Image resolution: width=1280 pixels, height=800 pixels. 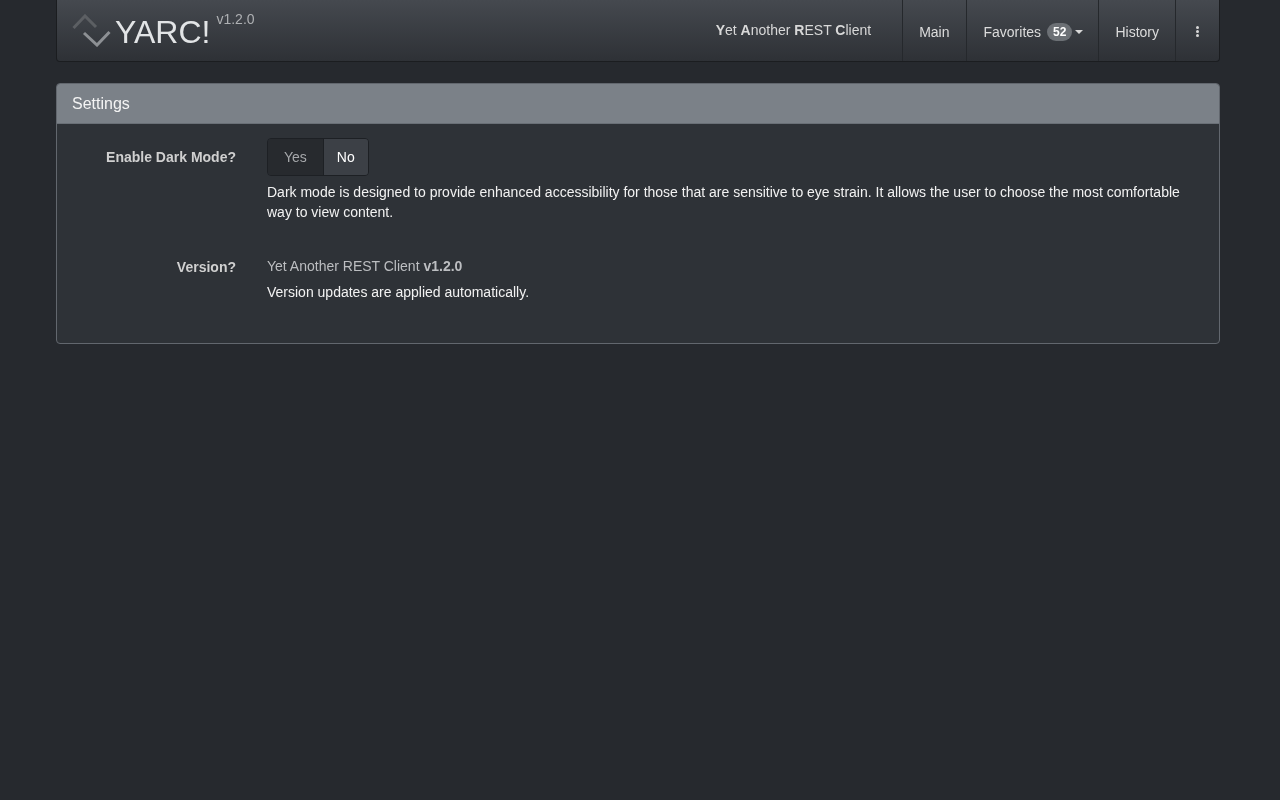 What do you see at coordinates (171, 157) in the screenshot?
I see `setting-label: Enable Dark Mode?` at bounding box center [171, 157].